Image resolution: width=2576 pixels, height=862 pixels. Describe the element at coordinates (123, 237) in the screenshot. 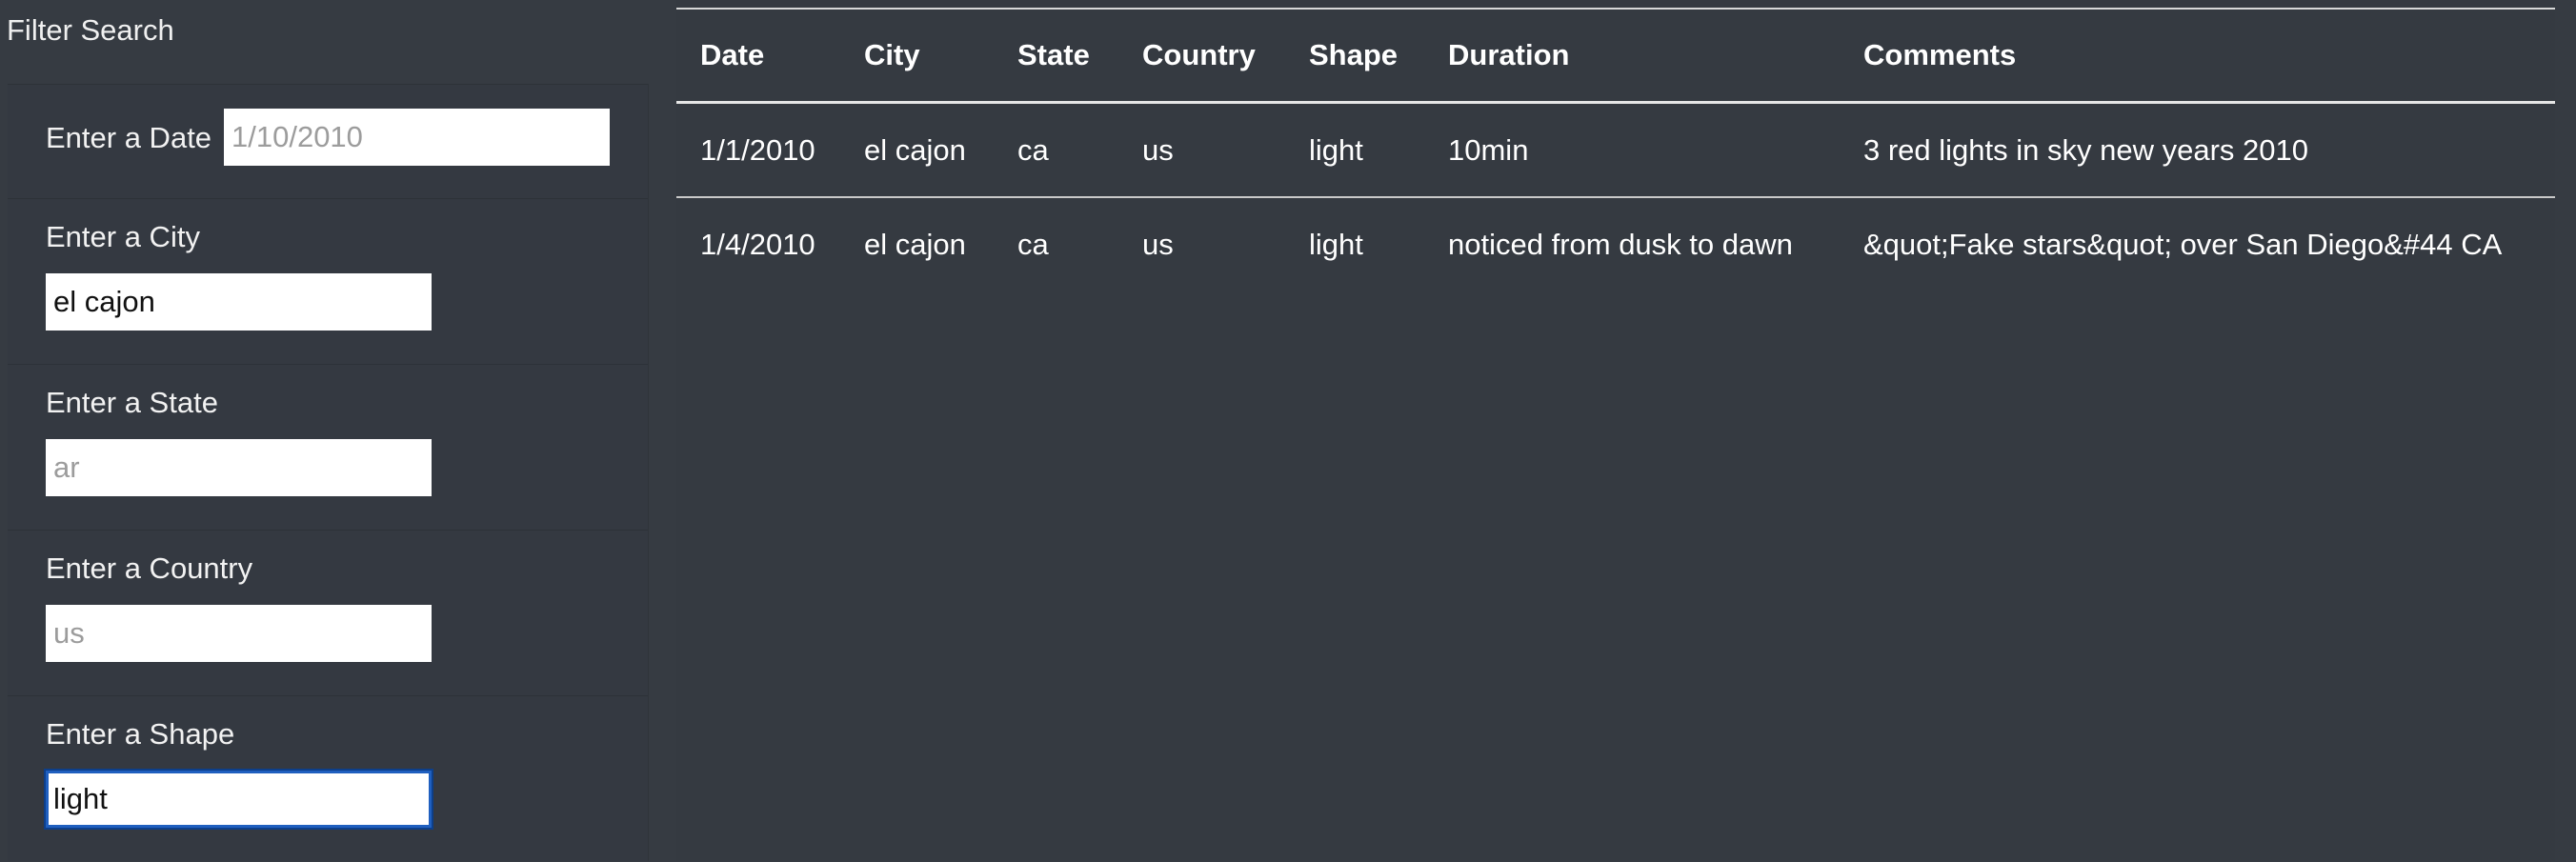

I see `city-label: Enter a City` at that location.